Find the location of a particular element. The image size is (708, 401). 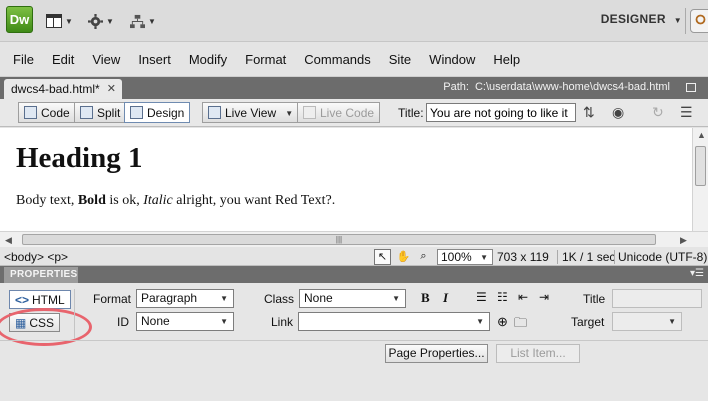

menu-help: Help is located at coordinates (506, 59).